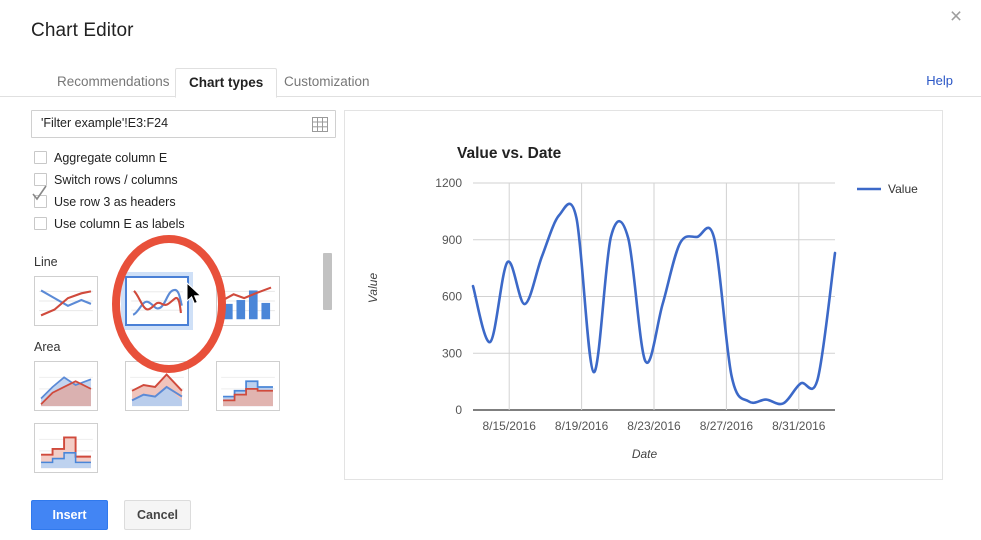 This screenshot has width=981, height=540. I want to click on svg-text: Value, so click(903, 189).